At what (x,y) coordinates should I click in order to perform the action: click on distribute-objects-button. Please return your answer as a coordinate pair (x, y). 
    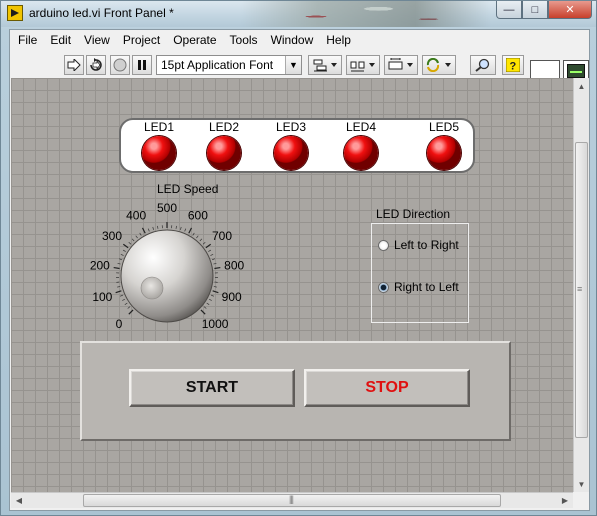
    Looking at the image, I should click on (363, 65).